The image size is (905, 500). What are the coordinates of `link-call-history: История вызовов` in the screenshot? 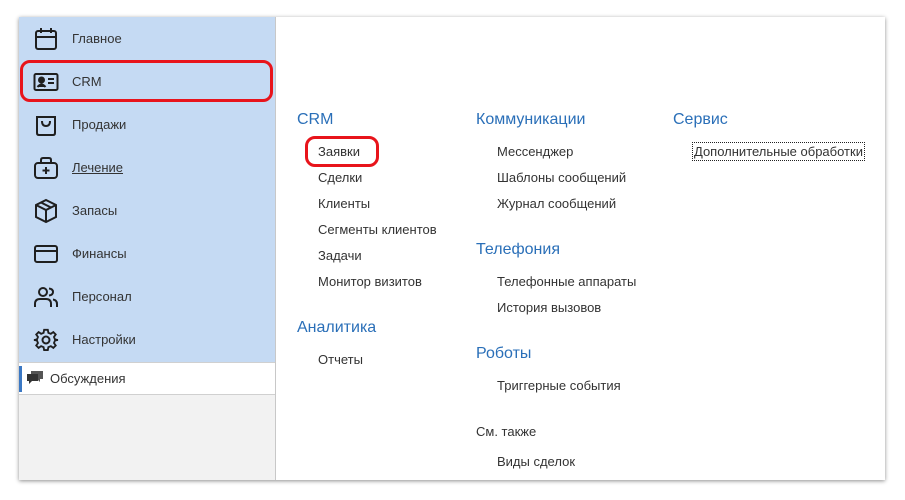 It's located at (549, 307).